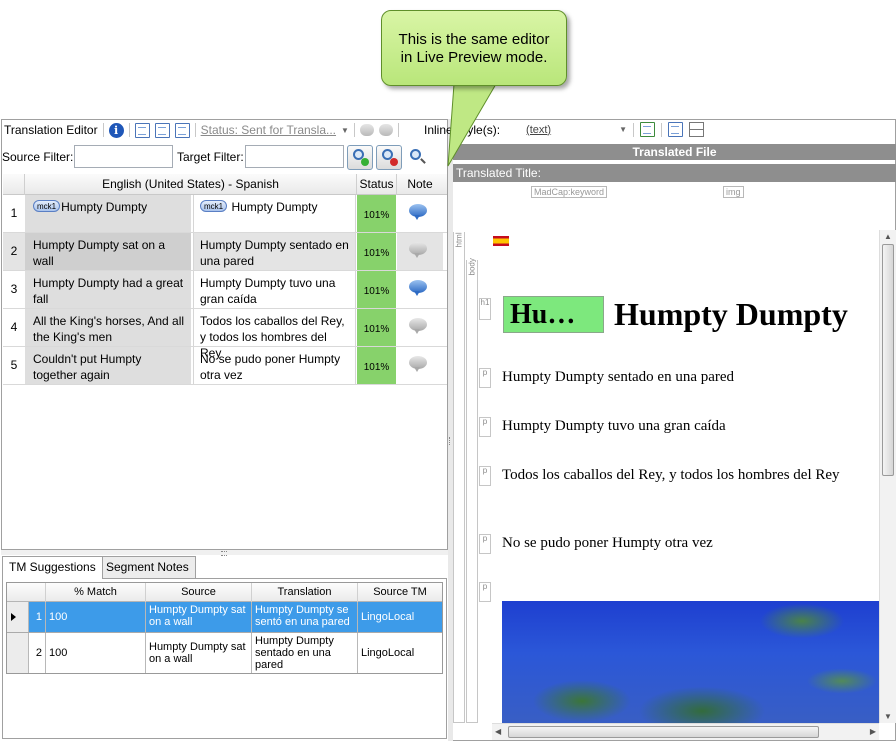  I want to click on clear-filter-button, so click(389, 157).